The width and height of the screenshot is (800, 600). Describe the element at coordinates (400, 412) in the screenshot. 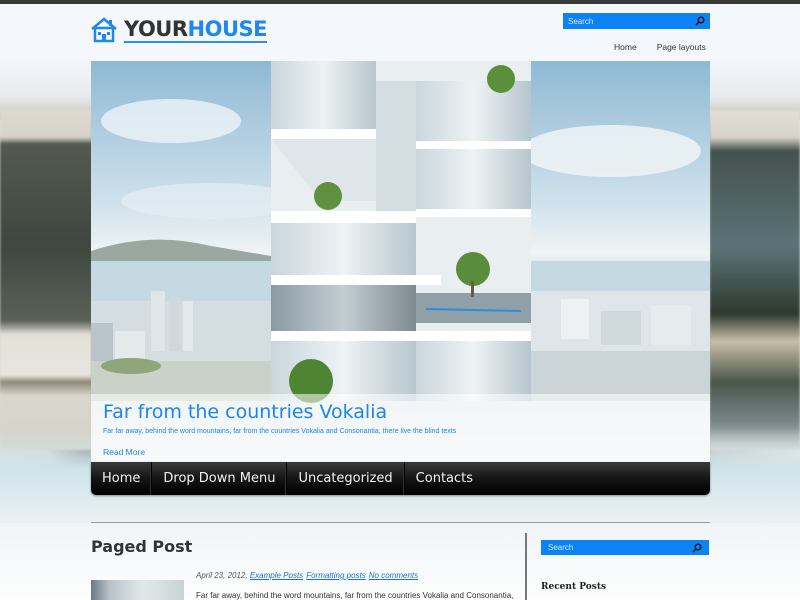

I see `hero-title: Far from the countries Vokalia` at that location.